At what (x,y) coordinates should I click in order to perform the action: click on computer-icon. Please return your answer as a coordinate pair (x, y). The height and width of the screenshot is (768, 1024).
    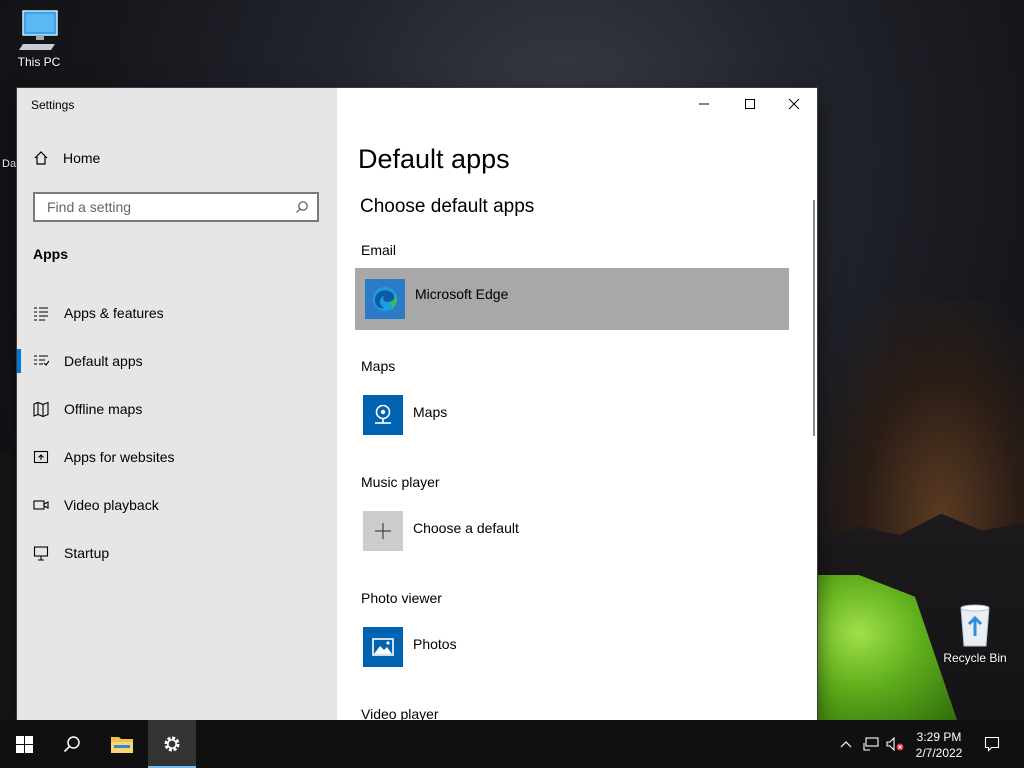
    Looking at the image, I should click on (38, 30).